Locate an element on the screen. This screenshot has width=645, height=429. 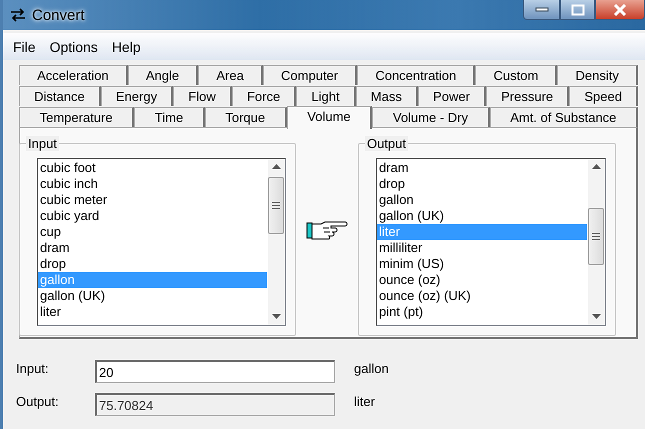
pointing-hand-icon is located at coordinates (327, 230).